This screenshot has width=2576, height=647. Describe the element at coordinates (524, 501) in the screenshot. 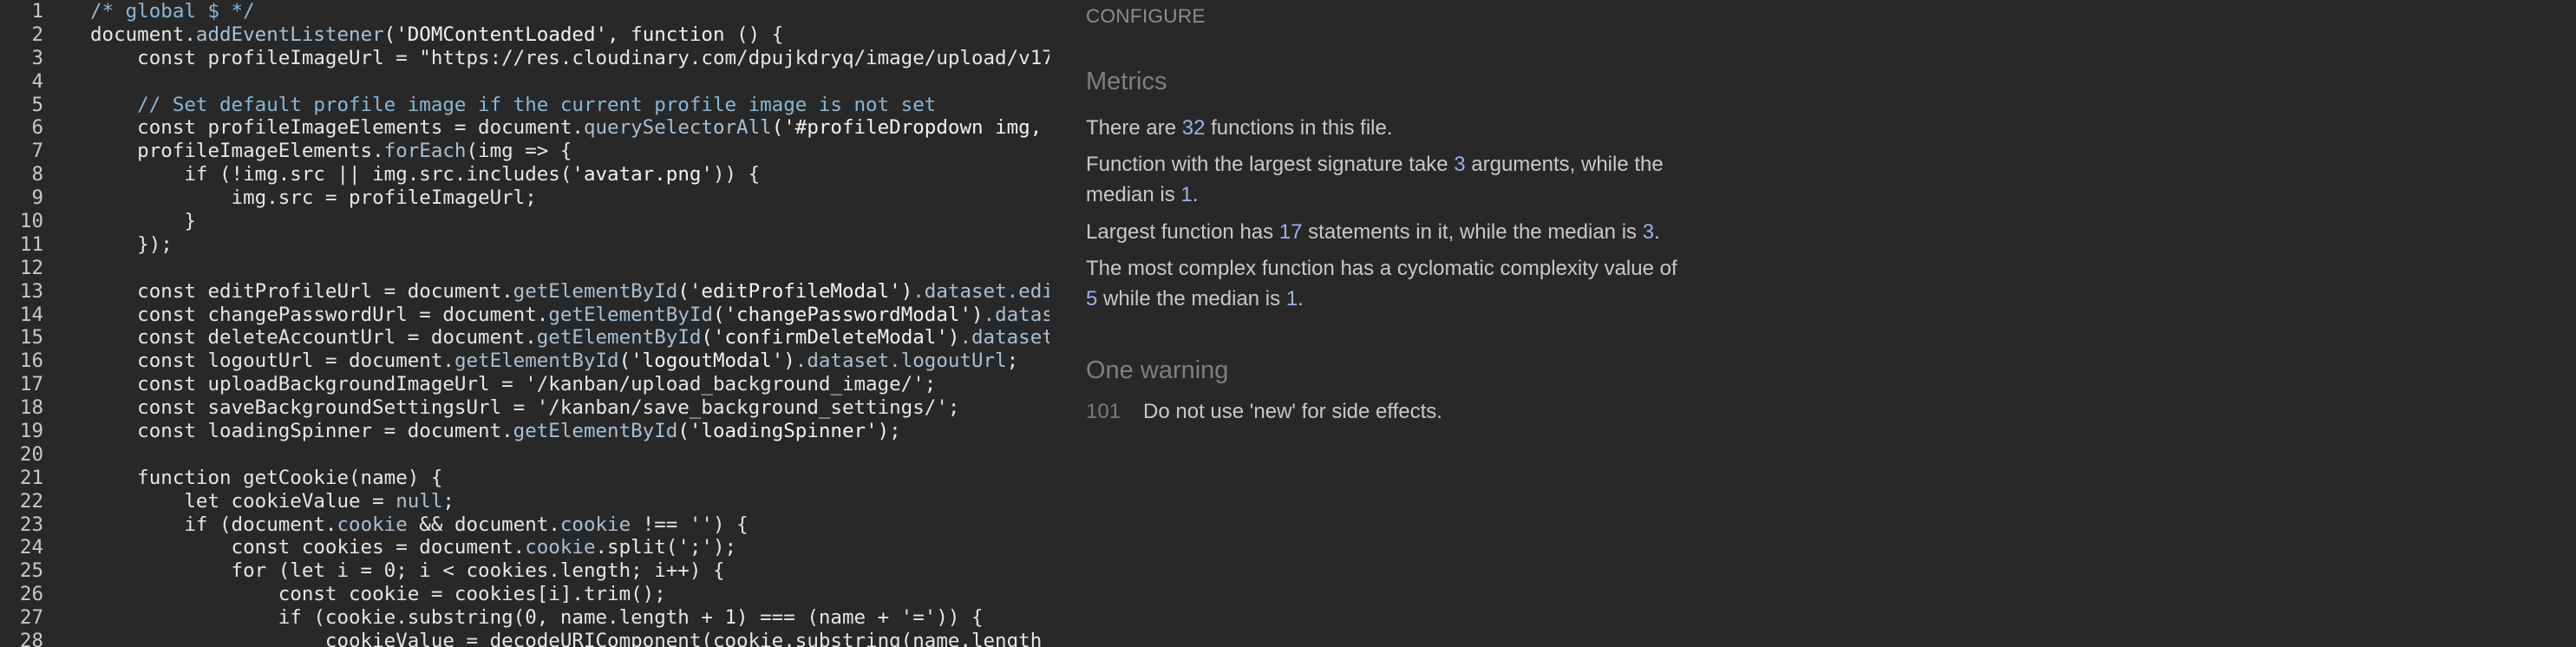

I see `code-line: 22 let cookieValue = null;` at that location.